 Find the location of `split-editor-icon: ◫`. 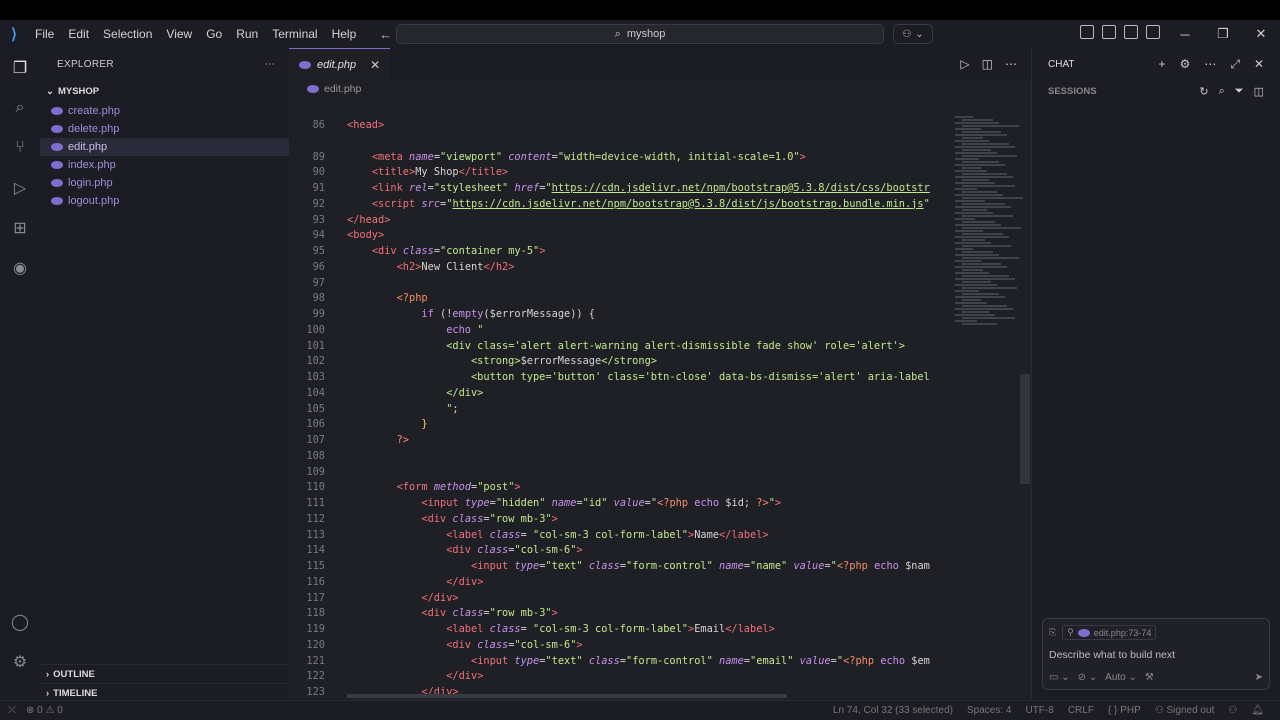

split-editor-icon: ◫ is located at coordinates (987, 64).